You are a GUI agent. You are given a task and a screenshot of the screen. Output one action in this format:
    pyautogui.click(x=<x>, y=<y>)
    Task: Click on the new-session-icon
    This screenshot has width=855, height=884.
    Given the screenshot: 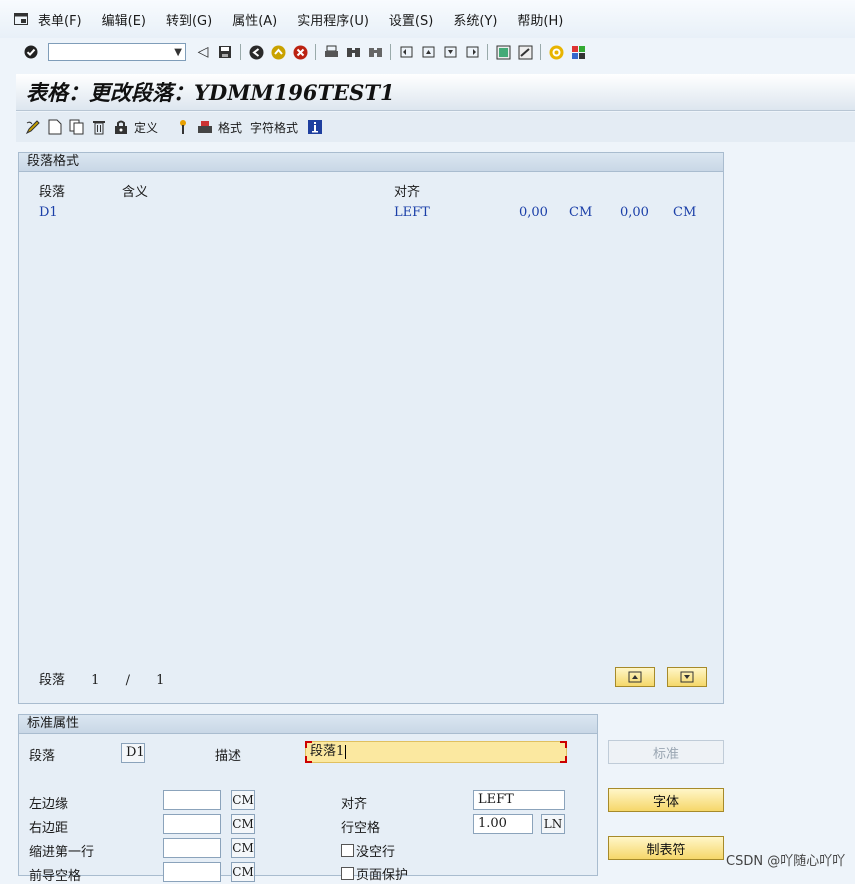 What is the action you would take?
    pyautogui.click(x=503, y=52)
    